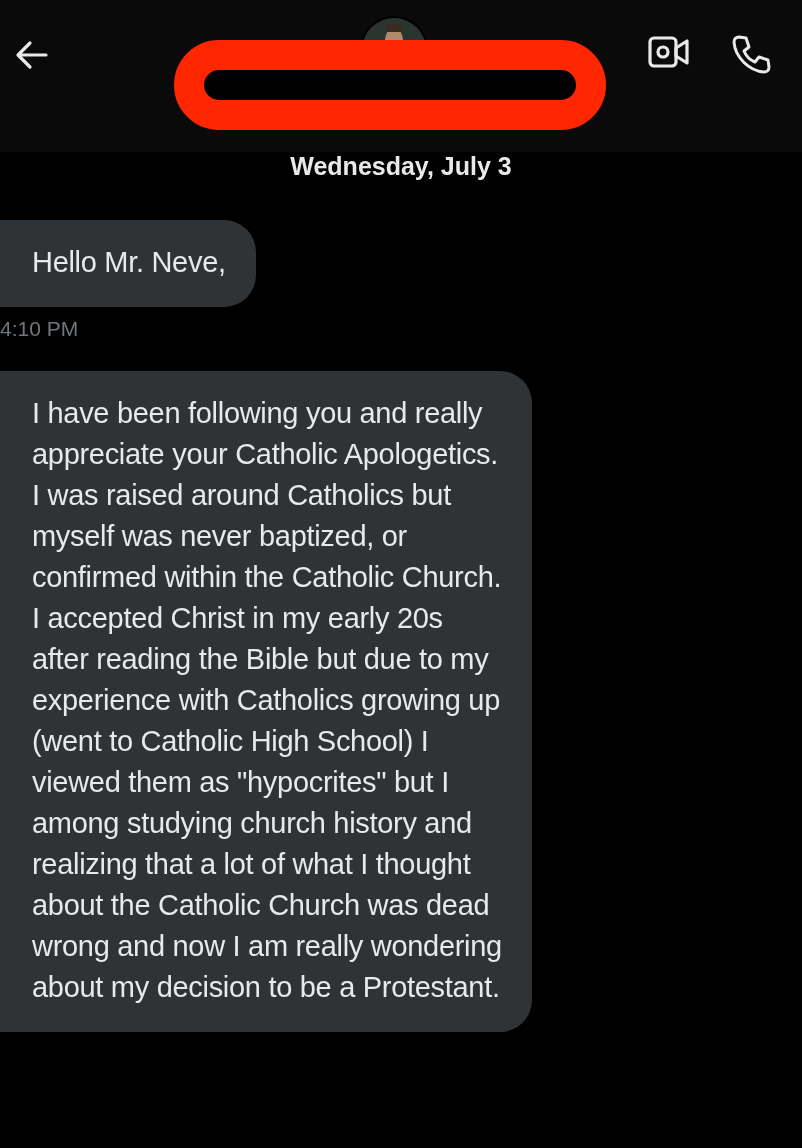 The image size is (802, 1148). I want to click on message-time: 4:10 PM, so click(39, 329).